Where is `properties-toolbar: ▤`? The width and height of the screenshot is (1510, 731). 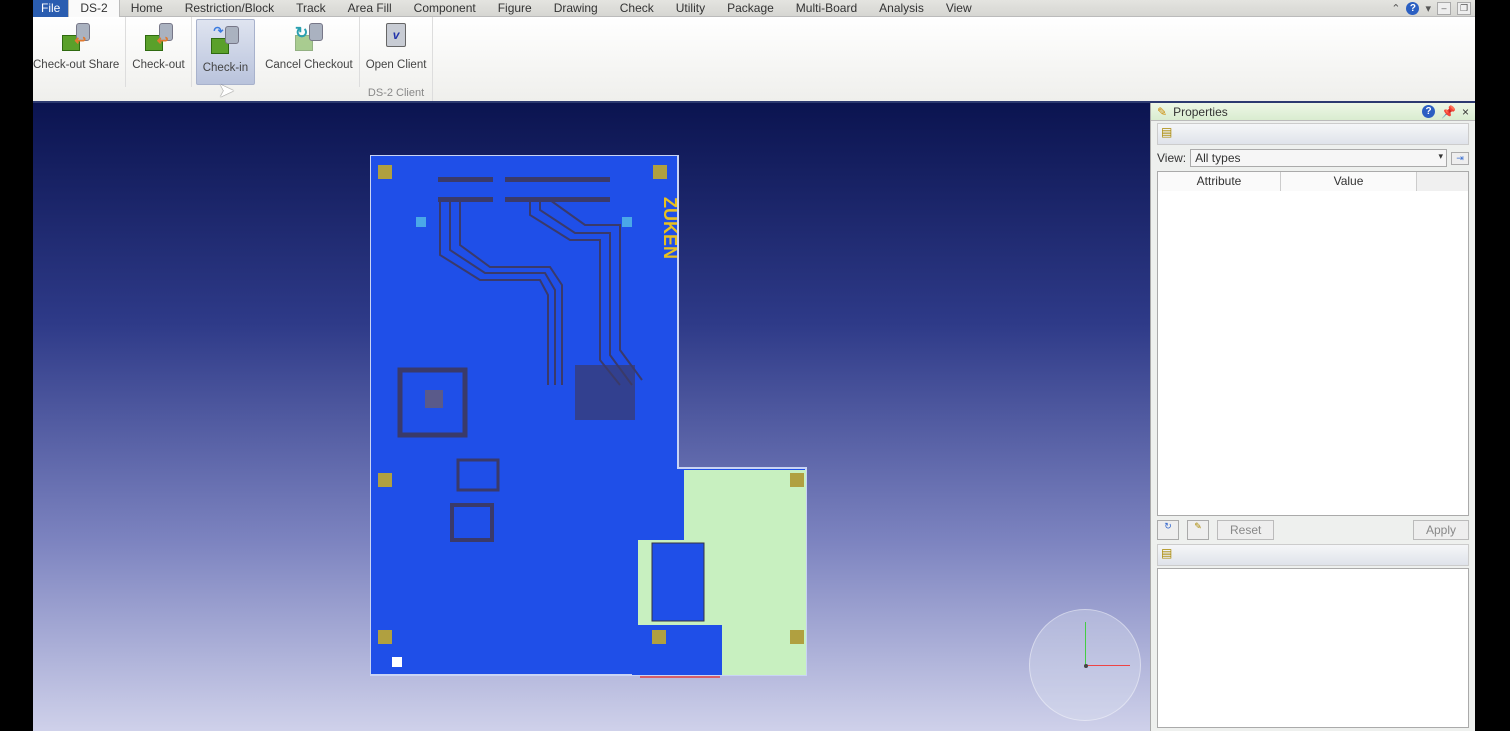
properties-toolbar: ▤ is located at coordinates (1313, 134).